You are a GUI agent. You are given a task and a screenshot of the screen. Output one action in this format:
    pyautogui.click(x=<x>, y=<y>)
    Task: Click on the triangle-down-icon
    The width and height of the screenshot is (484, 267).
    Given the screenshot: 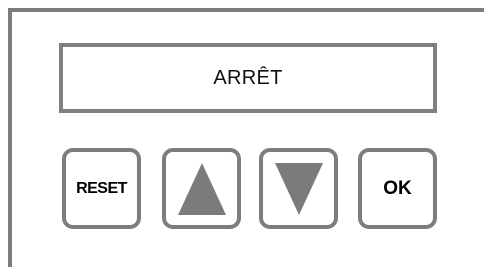 What is the action you would take?
    pyautogui.click(x=299, y=189)
    